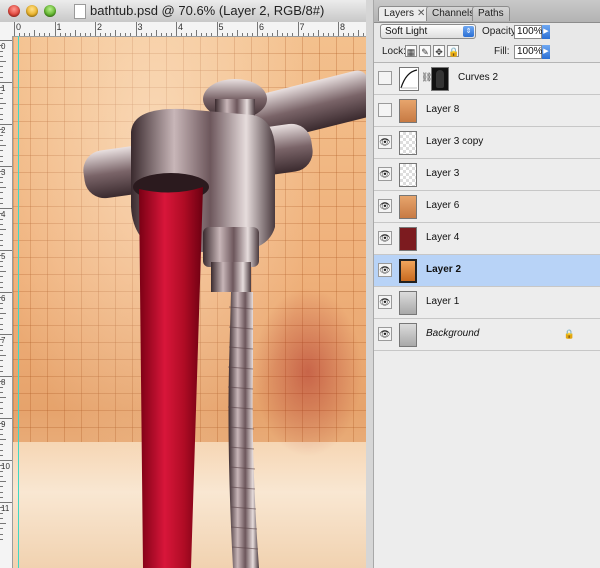 This screenshot has width=600, height=568. What do you see at coordinates (443, 237) in the screenshot?
I see `layer-name: Layer 4` at bounding box center [443, 237].